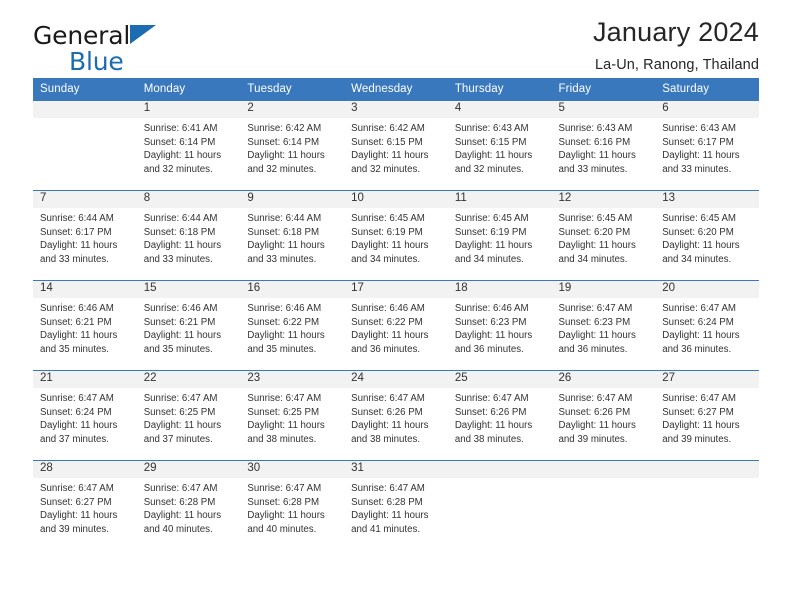 The image size is (792, 612). I want to click on day-number: 19, so click(603, 289).